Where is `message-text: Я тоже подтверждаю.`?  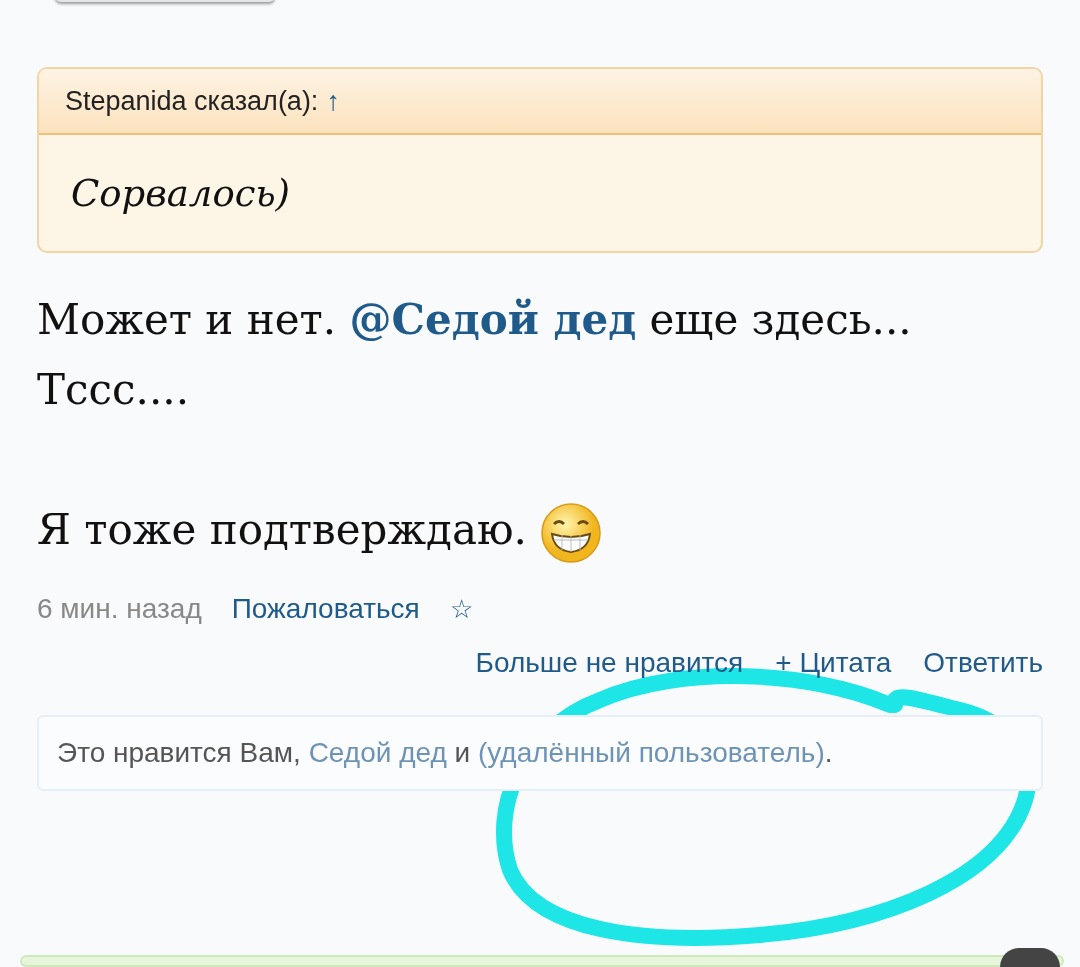
message-text: Я тоже подтверждаю. is located at coordinates (540, 530).